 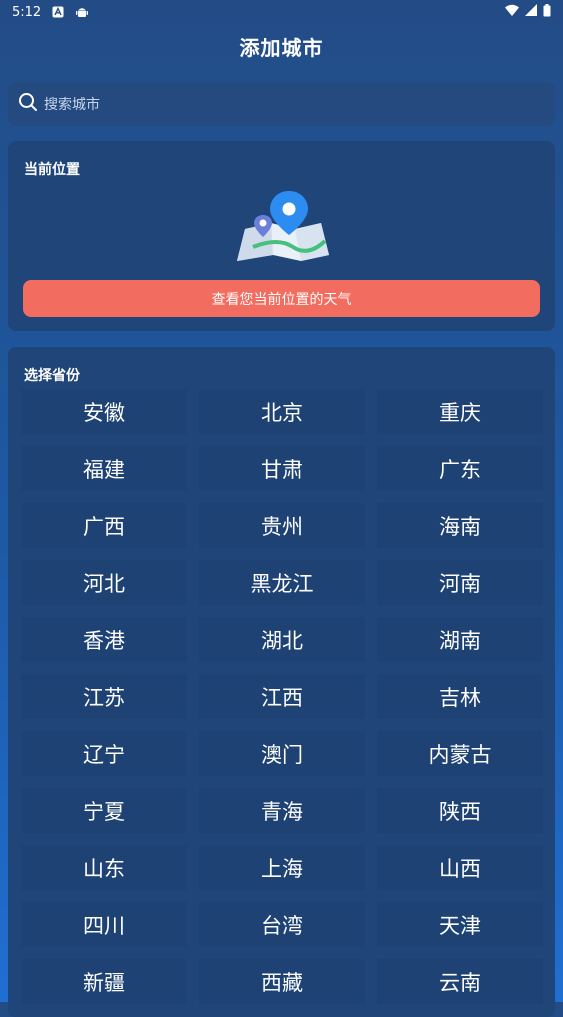 What do you see at coordinates (460, 411) in the screenshot?
I see `province-item: 重庆` at bounding box center [460, 411].